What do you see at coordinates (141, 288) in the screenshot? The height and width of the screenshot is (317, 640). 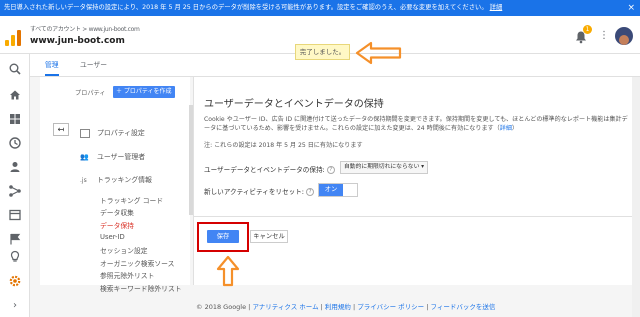 I see `submenu-search-term-exclusion: 検索キーワード除外リスト` at bounding box center [141, 288].